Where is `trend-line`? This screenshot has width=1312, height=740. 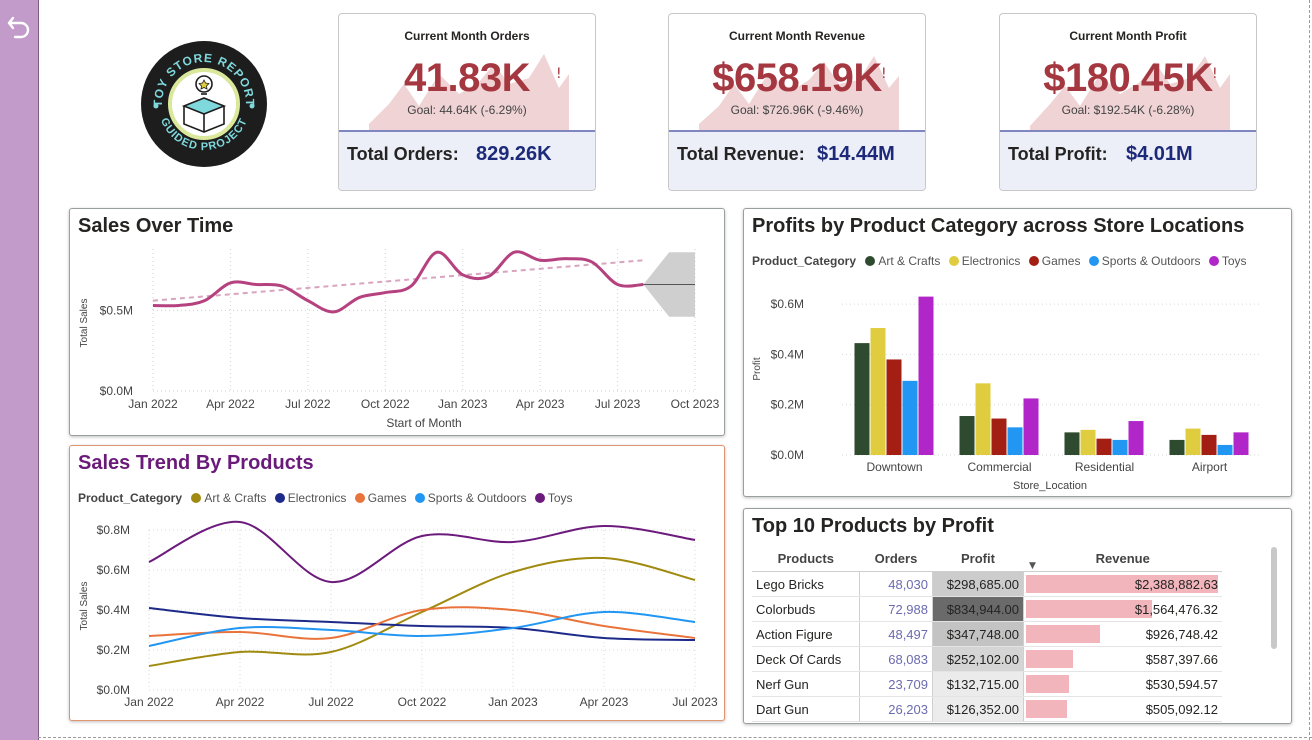
trend-line is located at coordinates (398, 280).